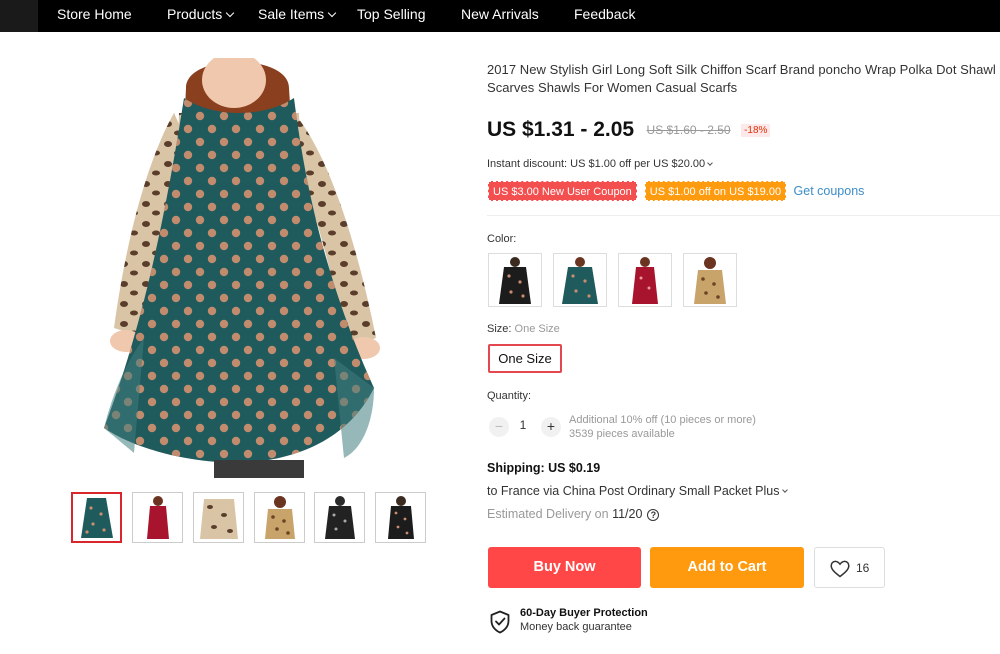 The image size is (1000, 654). What do you see at coordinates (756, 130) in the screenshot?
I see `discount-badge: -18%` at bounding box center [756, 130].